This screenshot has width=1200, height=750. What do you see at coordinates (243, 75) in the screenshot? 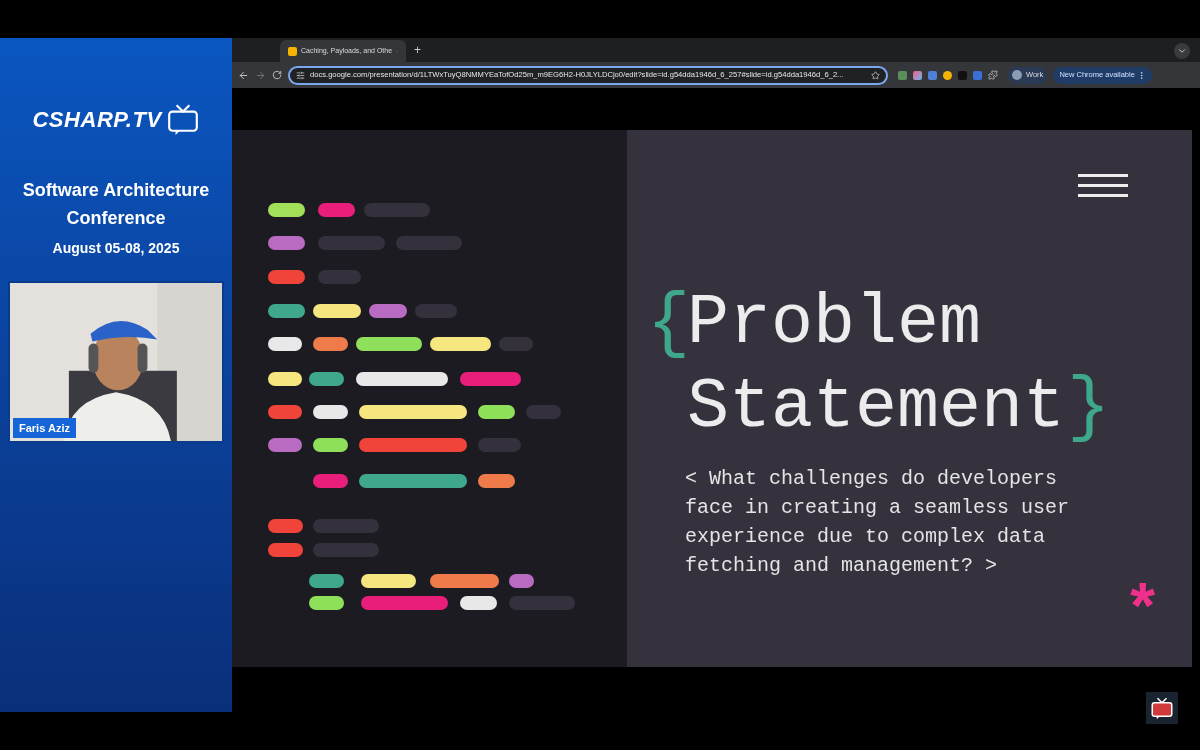
I see `back-icon` at bounding box center [243, 75].